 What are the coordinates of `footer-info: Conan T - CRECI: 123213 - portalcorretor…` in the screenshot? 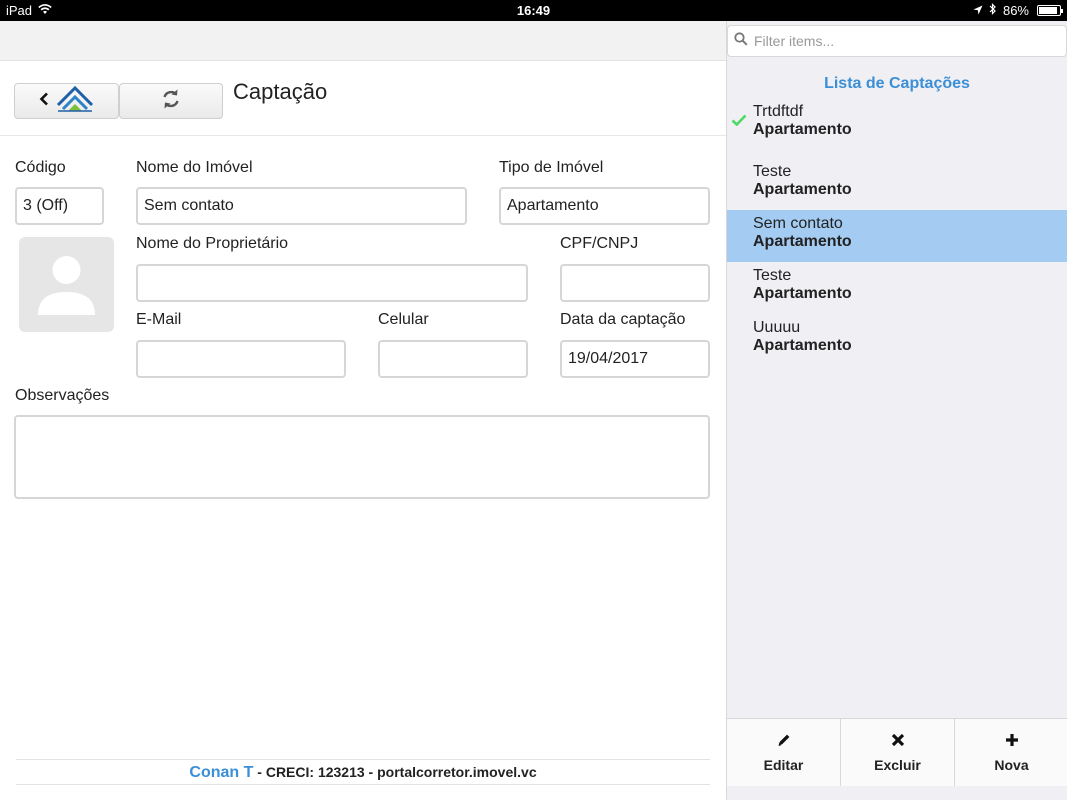 It's located at (363, 772).